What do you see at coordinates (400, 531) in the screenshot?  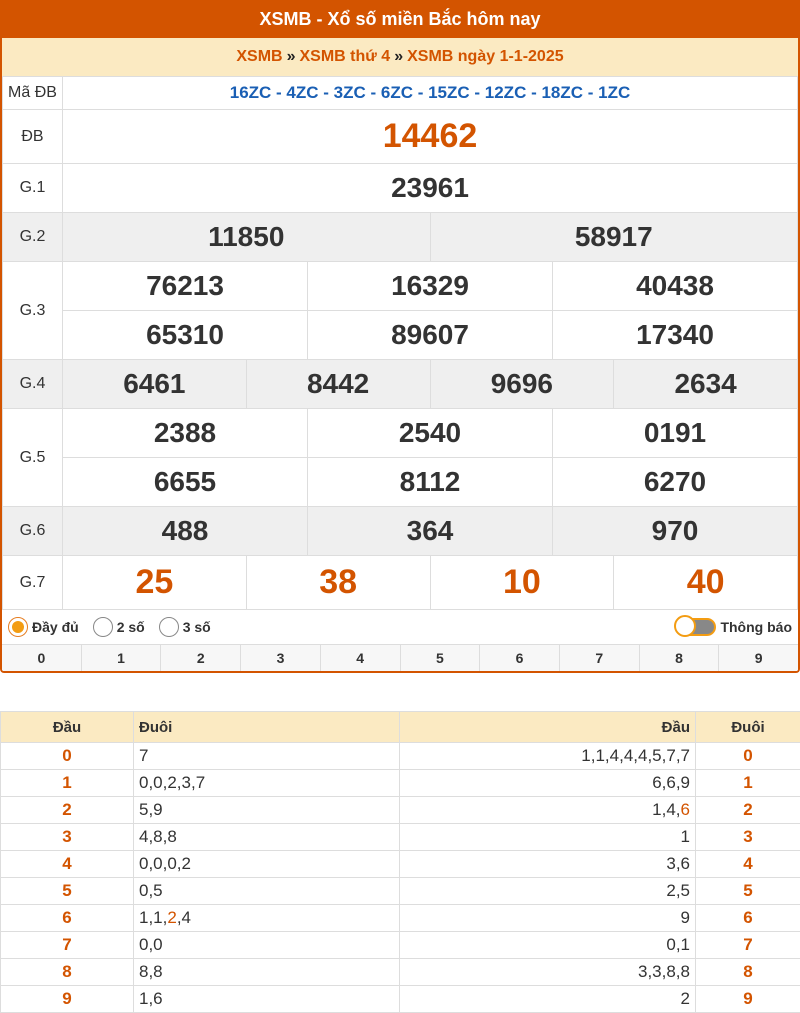 I see `prize-row-g6: G.6 488 364 970` at bounding box center [400, 531].